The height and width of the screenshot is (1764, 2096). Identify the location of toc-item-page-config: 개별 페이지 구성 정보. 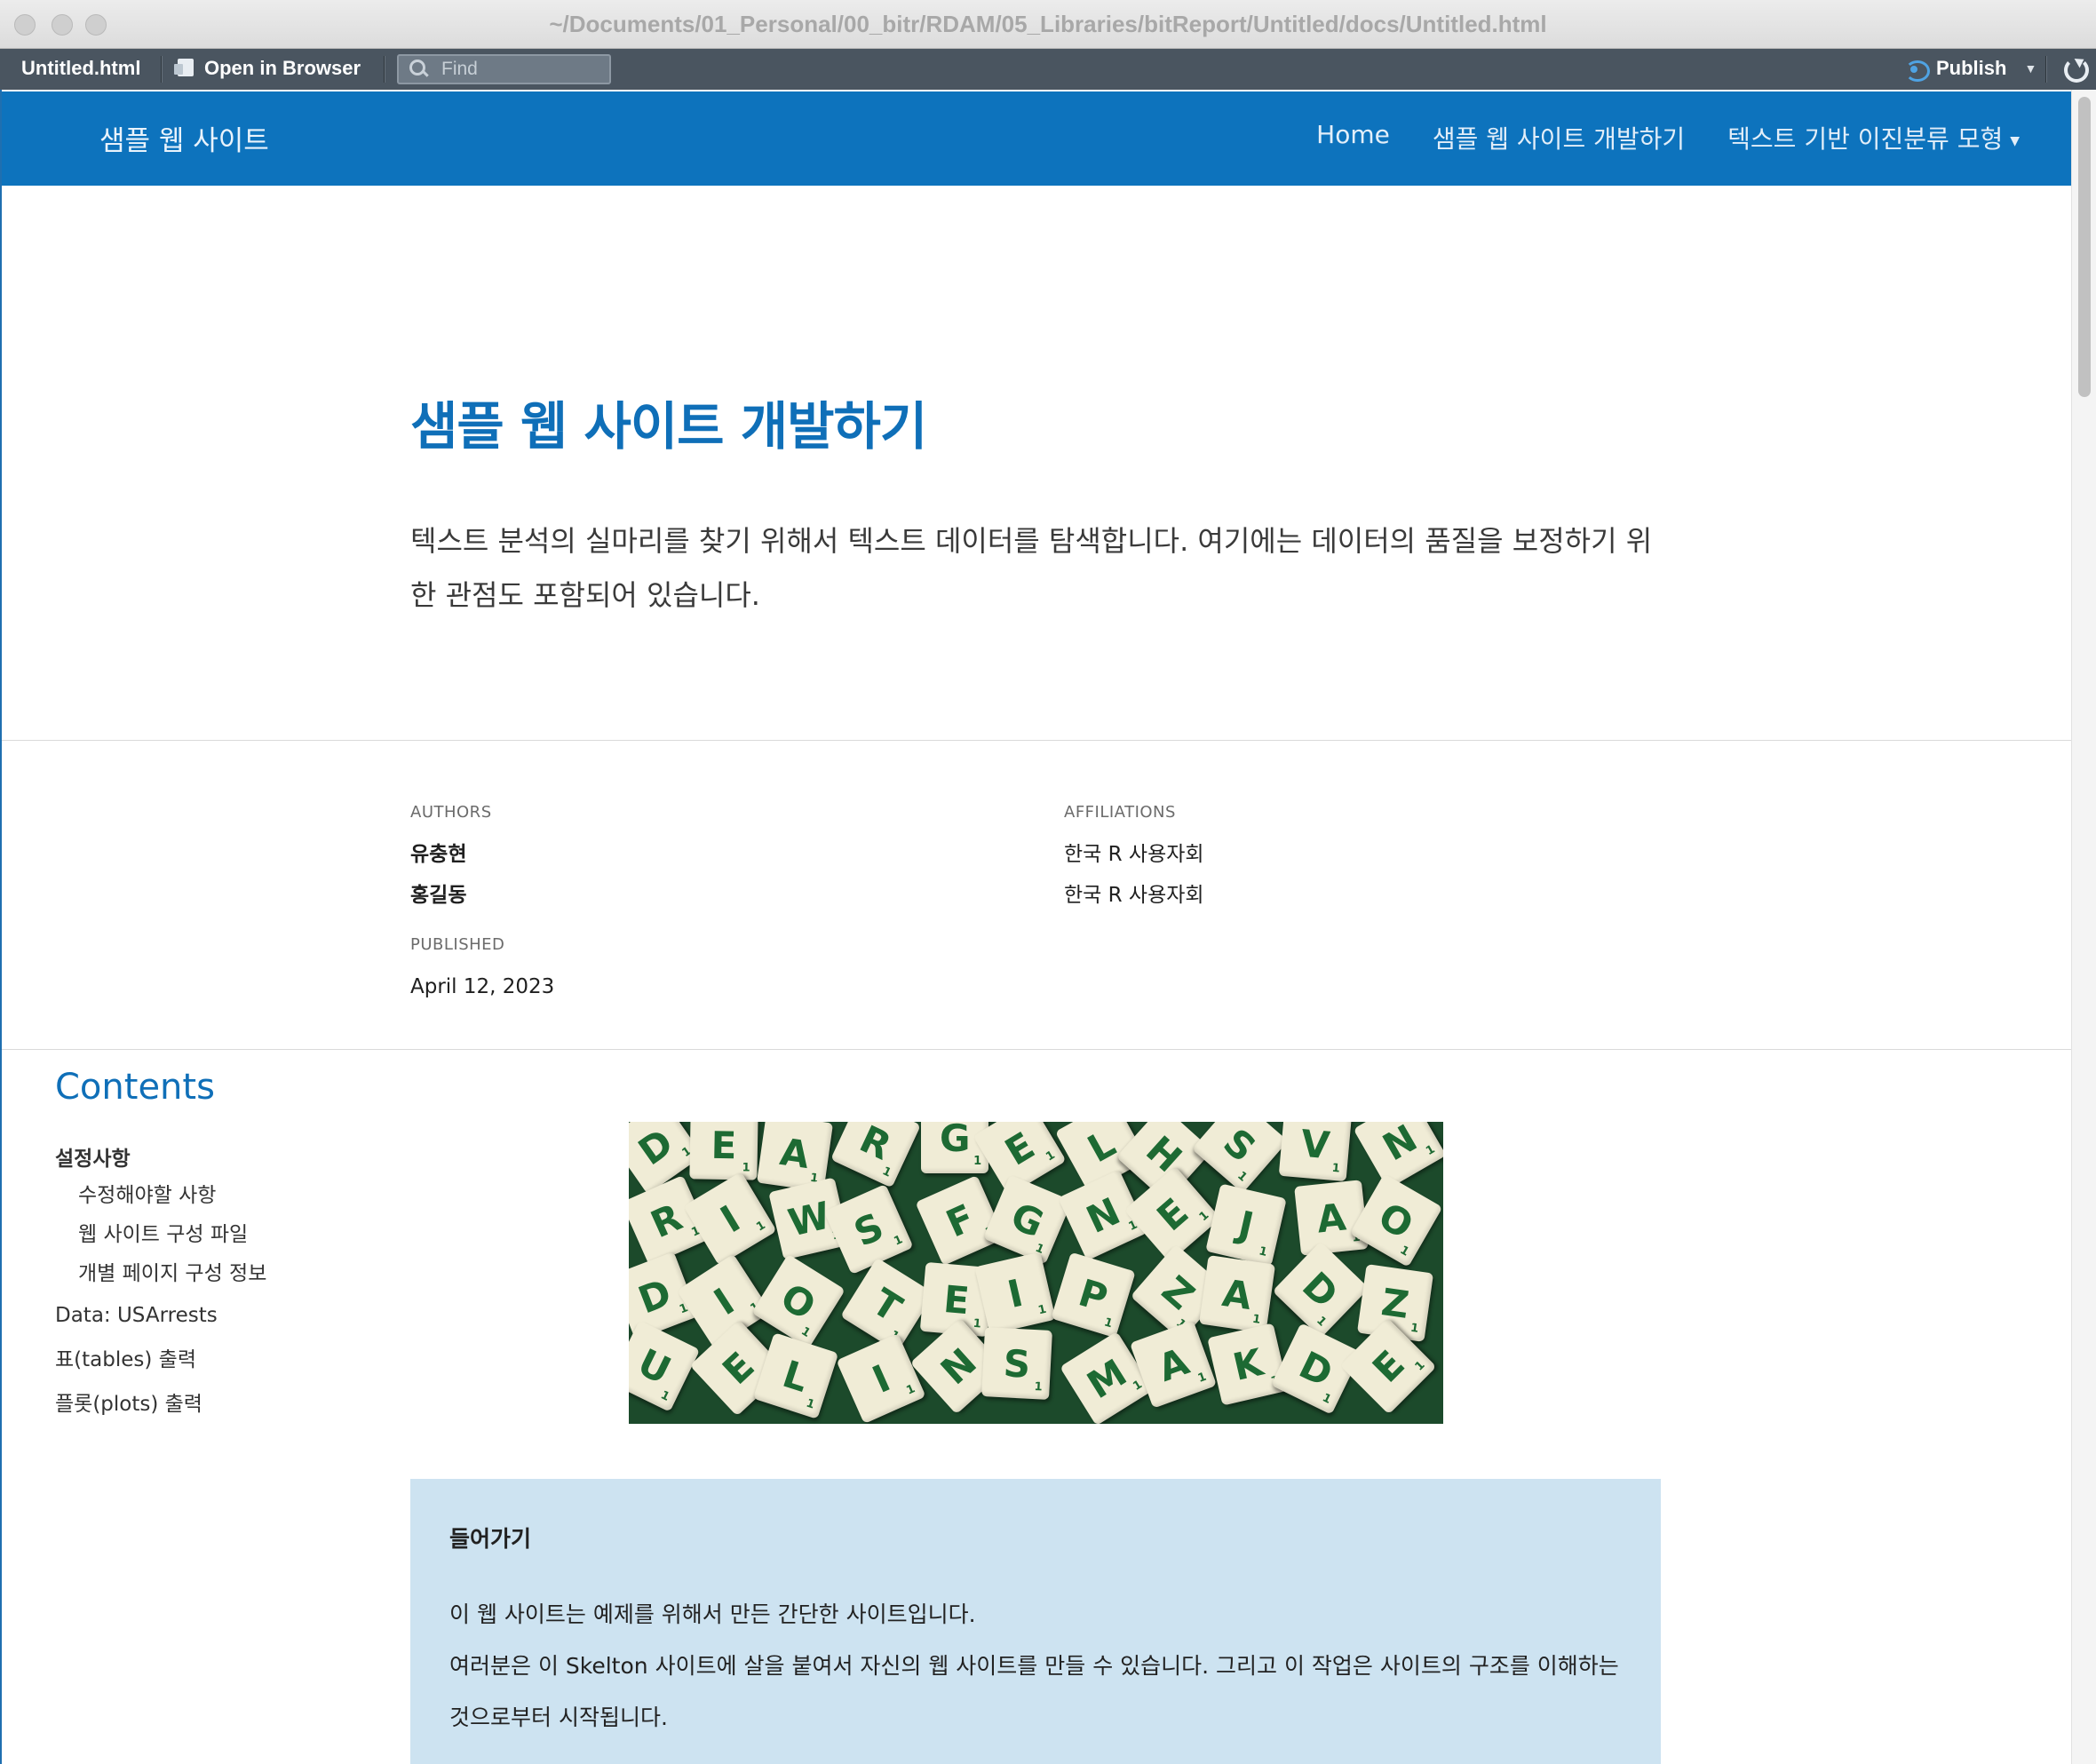
(166, 1274).